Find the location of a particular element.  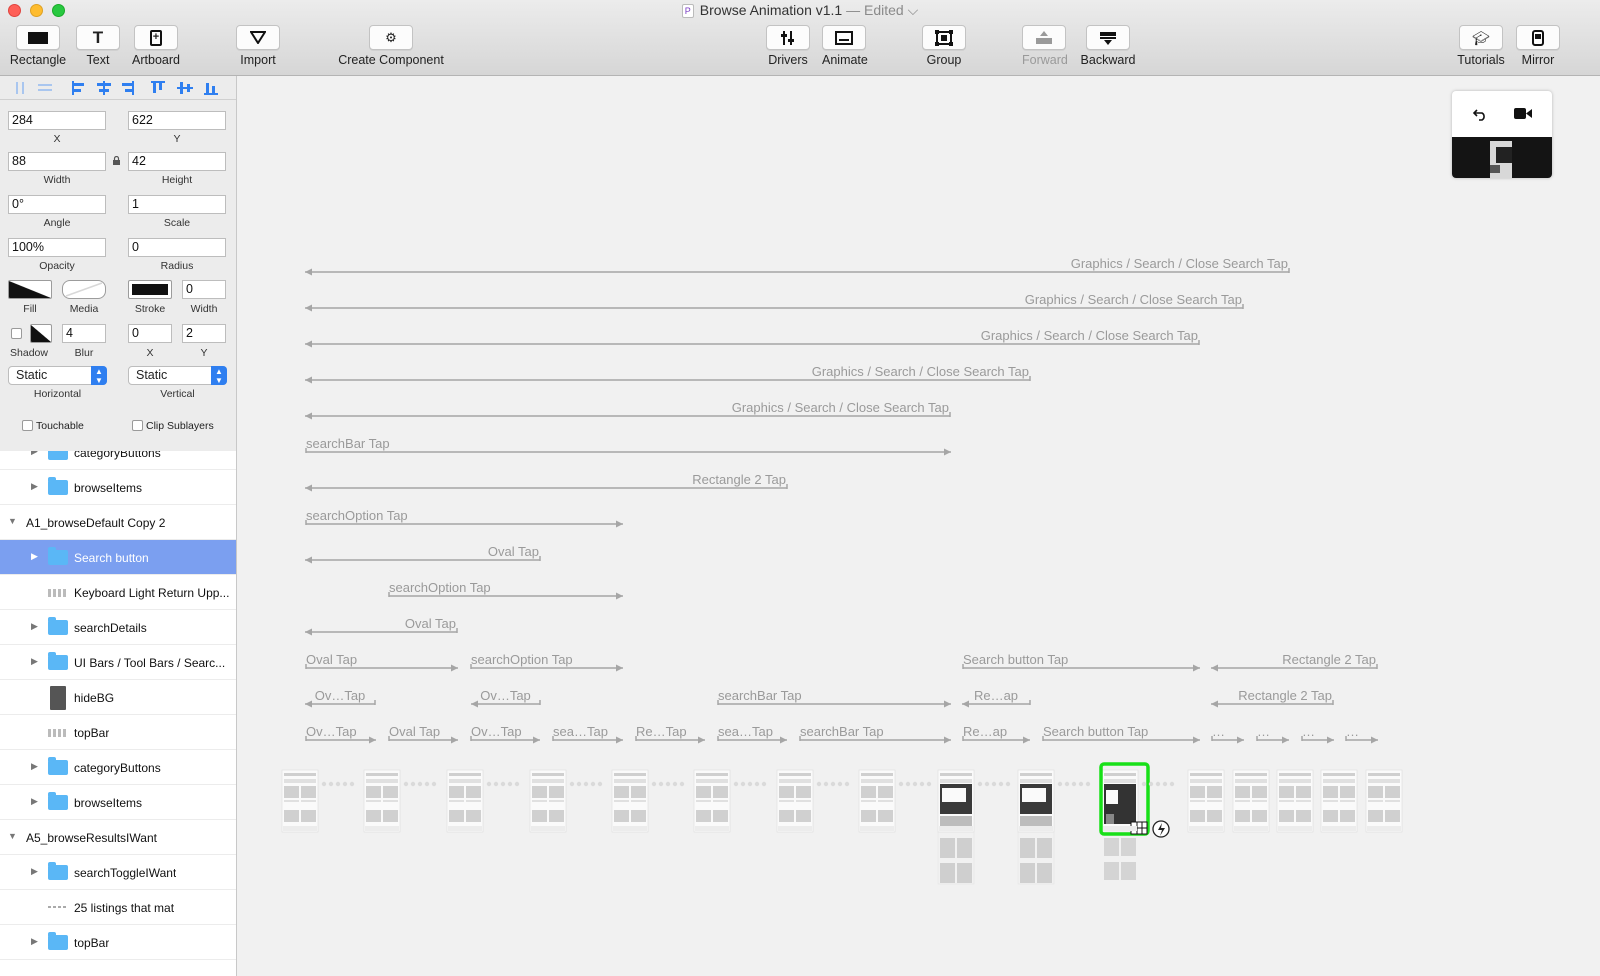

animate-label: Animate is located at coordinates (845, 60).